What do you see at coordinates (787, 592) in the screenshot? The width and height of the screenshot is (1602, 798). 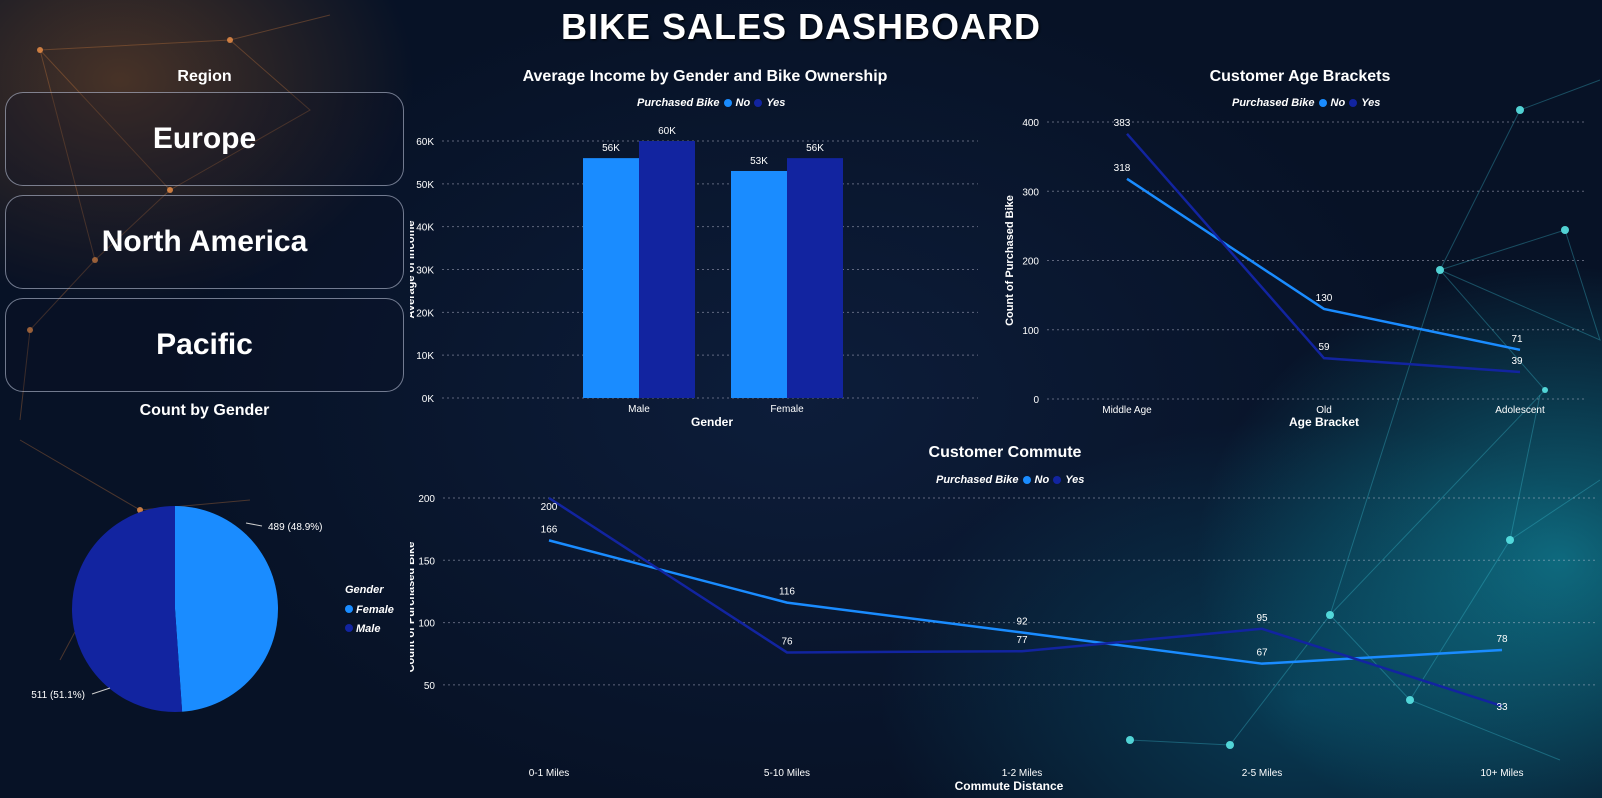 I see `point-data-label: 116` at bounding box center [787, 592].